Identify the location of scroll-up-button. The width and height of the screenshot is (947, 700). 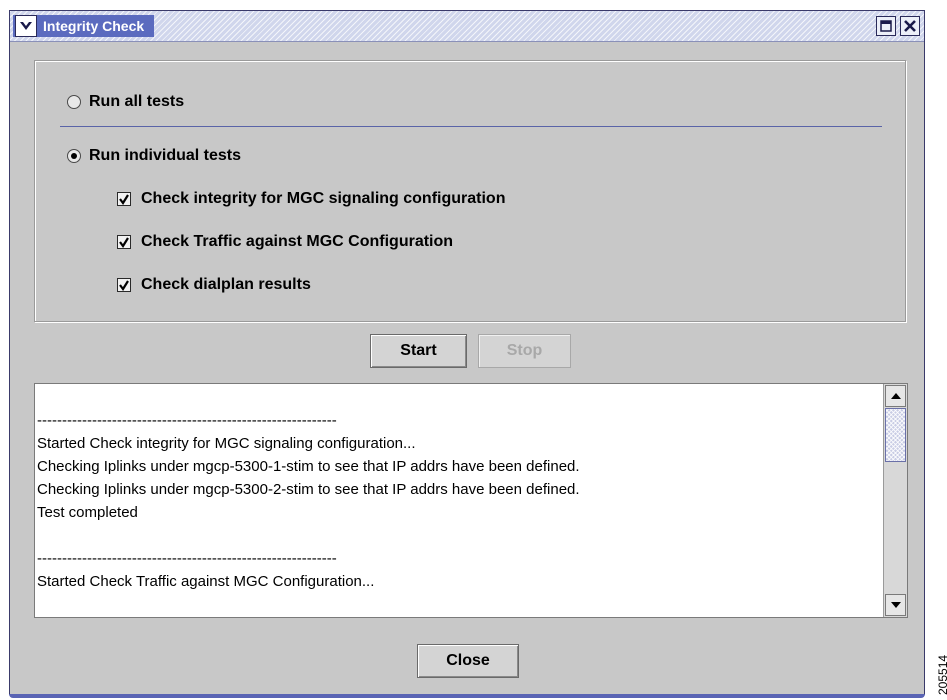
(895, 396).